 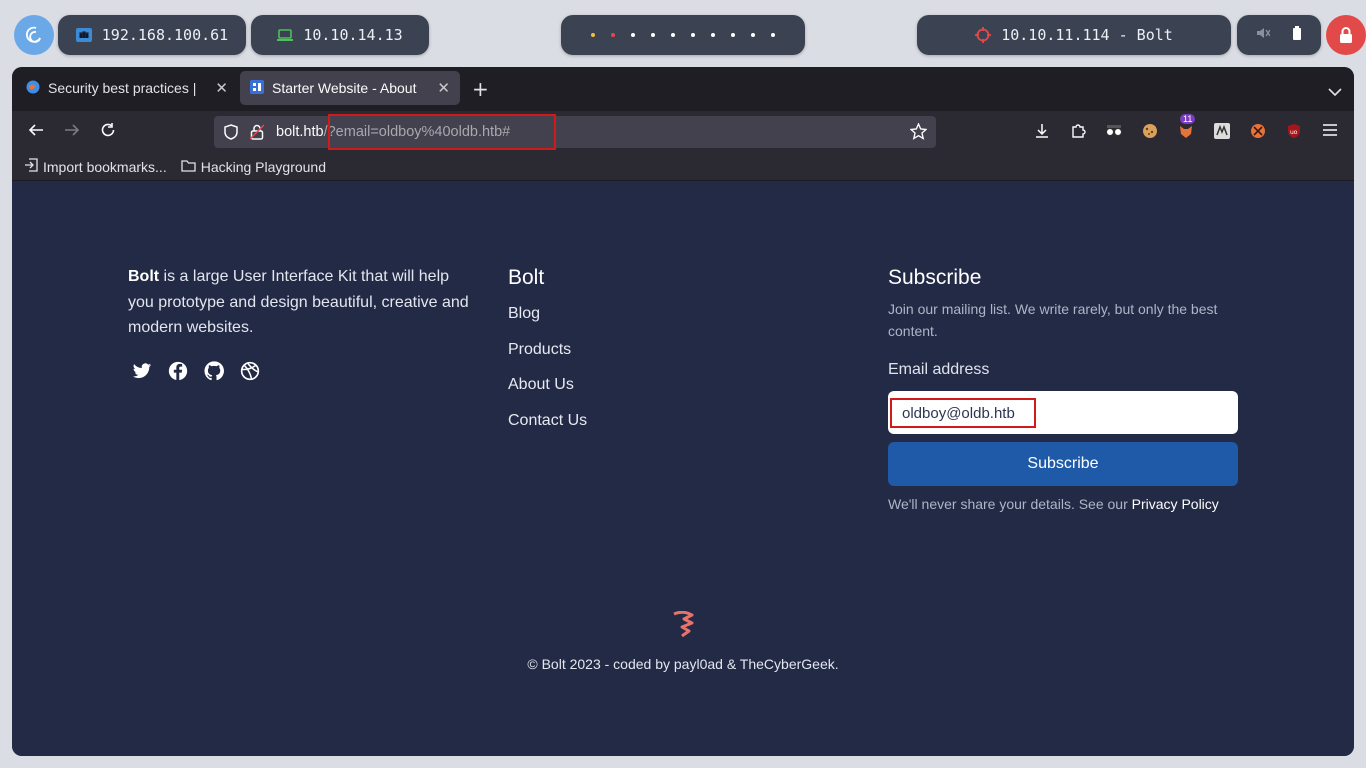 I want to click on tray-indicators, so click(x=1279, y=35).